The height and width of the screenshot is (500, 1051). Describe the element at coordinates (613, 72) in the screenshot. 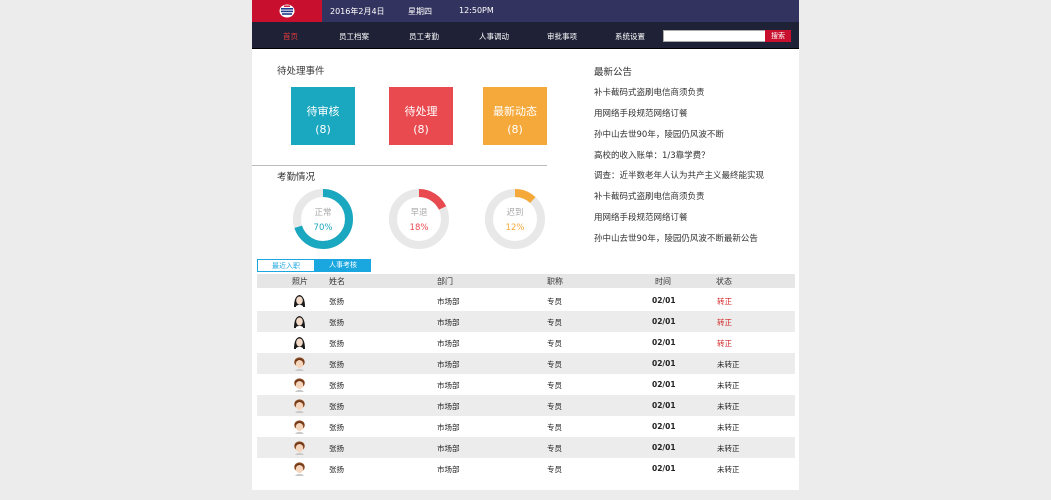

I see `notices-title: 最新公告` at that location.